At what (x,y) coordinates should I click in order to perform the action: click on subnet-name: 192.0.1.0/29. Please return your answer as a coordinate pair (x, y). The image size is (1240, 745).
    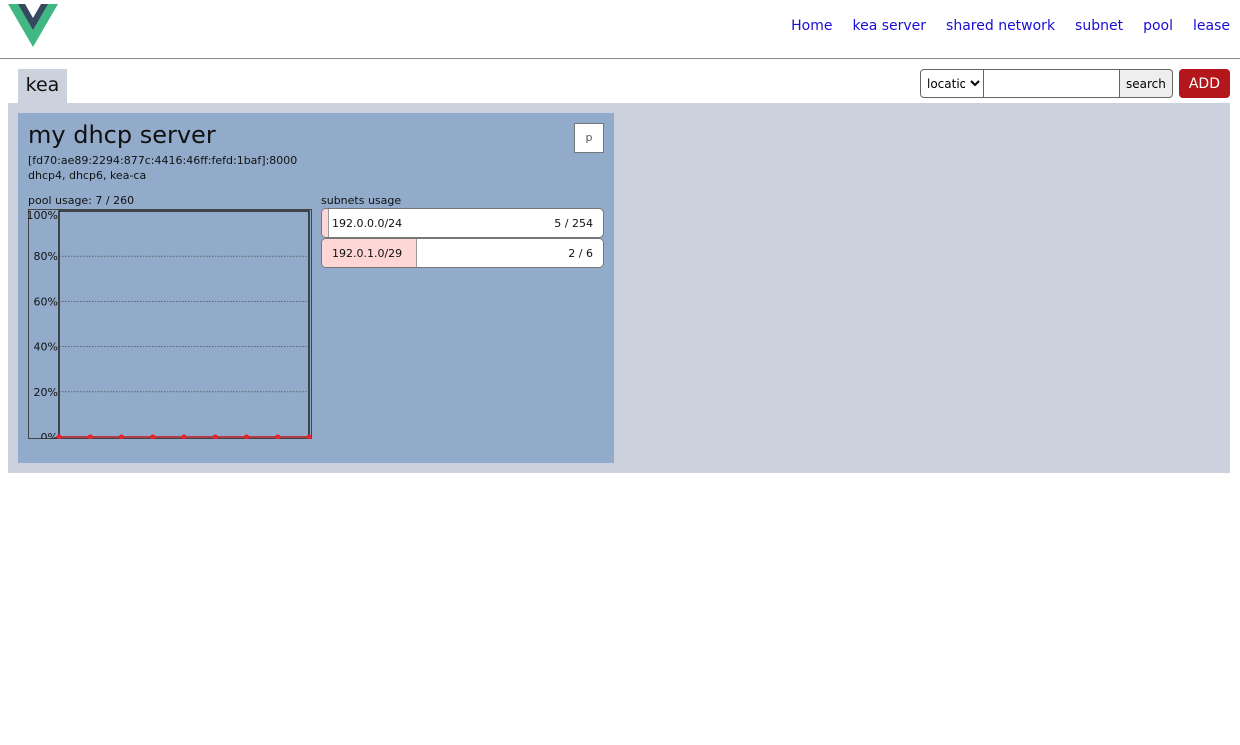
    Looking at the image, I should click on (367, 253).